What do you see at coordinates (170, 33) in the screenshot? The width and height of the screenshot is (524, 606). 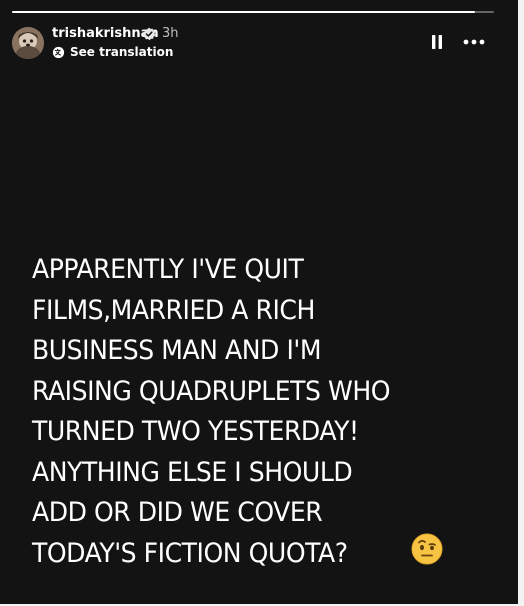 I see `post-time: 3h` at bounding box center [170, 33].